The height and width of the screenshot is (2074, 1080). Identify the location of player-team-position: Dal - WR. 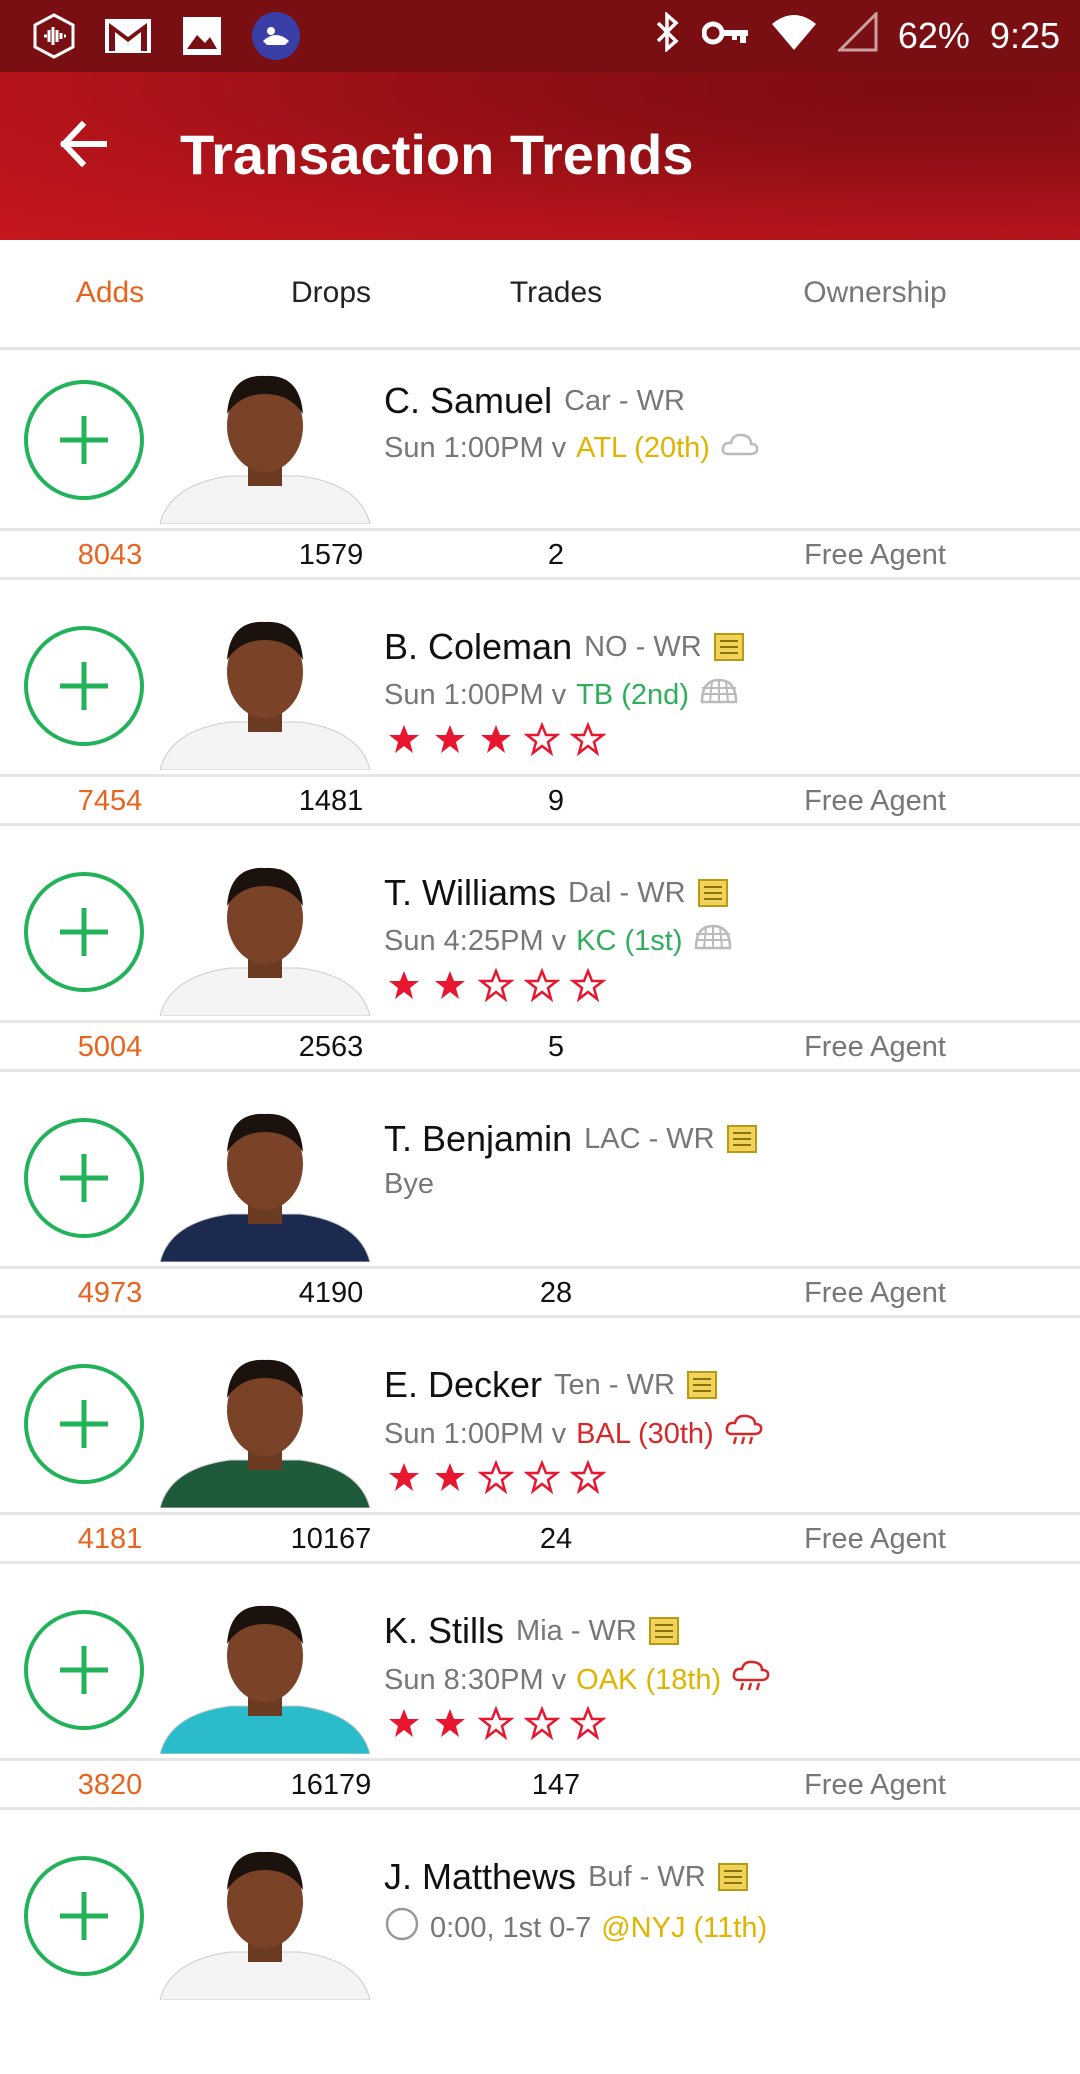
(626, 892).